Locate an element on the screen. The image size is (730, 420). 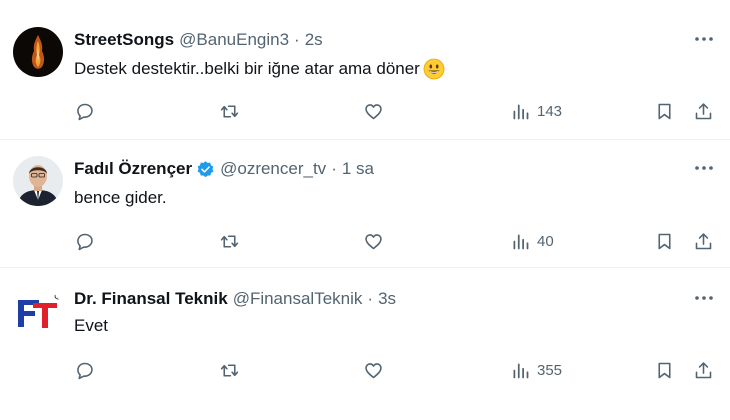
tweet-text-container: Evet is located at coordinates (91, 326).